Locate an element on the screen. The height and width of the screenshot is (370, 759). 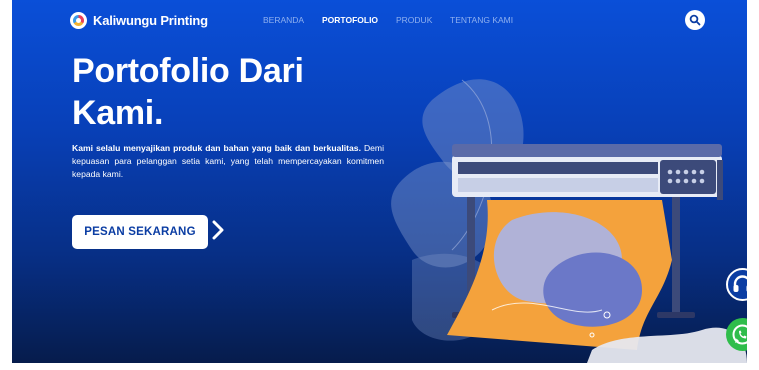
support-button is located at coordinates (736, 284).